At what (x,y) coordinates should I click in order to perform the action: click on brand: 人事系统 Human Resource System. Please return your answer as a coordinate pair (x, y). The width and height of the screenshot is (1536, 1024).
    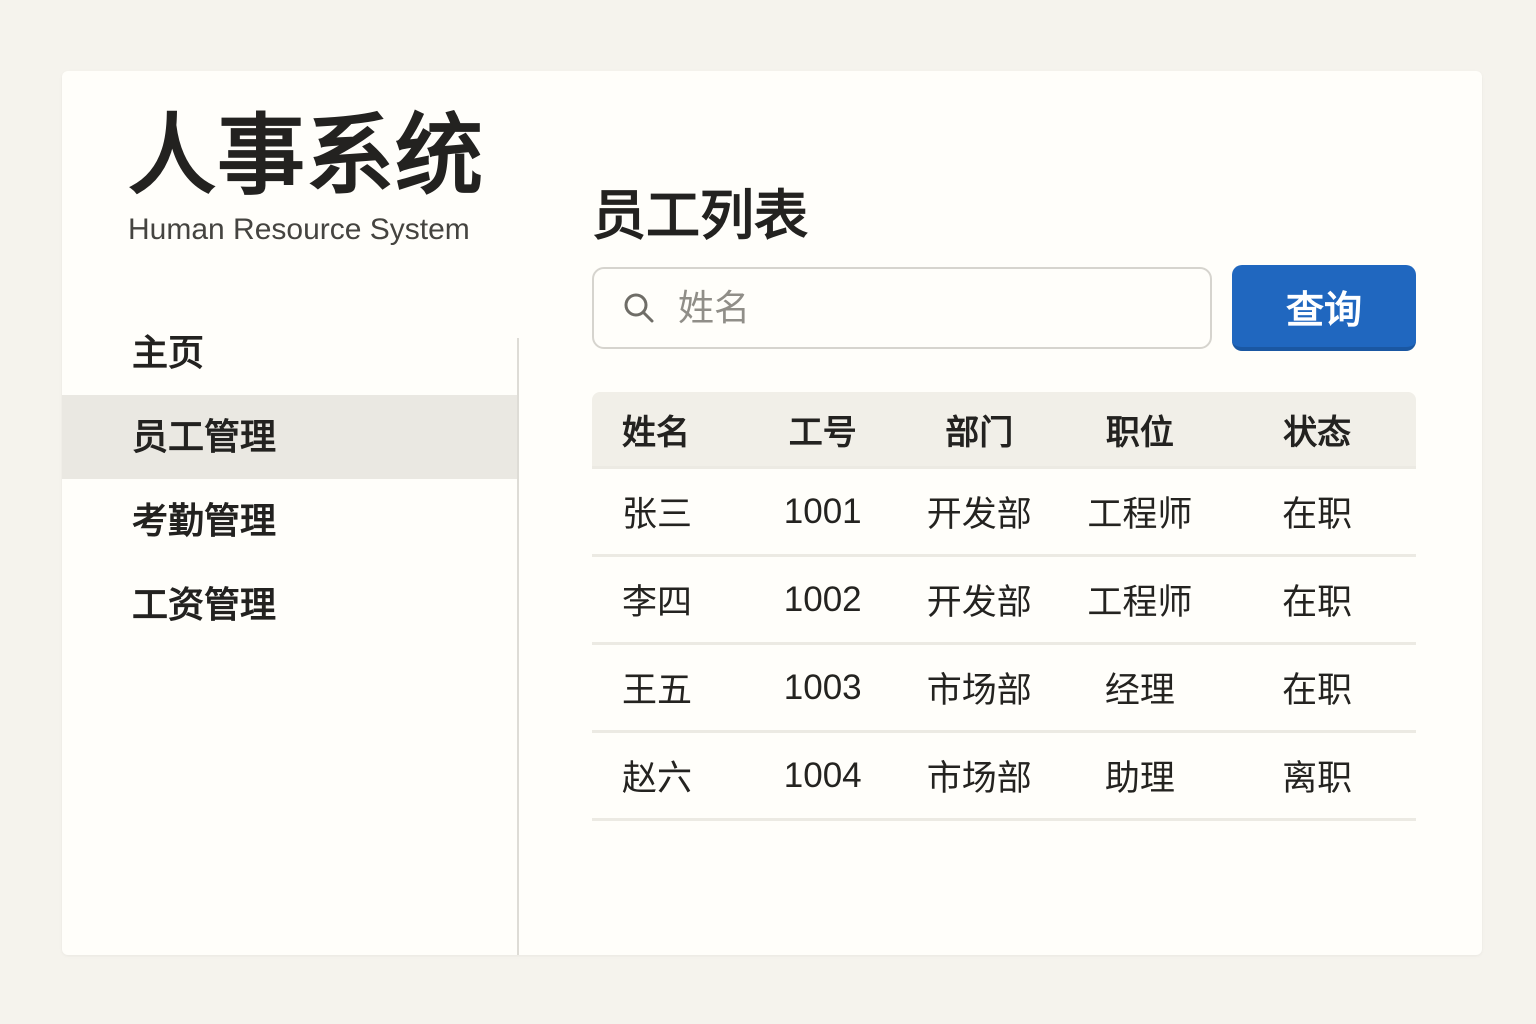
    Looking at the image, I should click on (306, 174).